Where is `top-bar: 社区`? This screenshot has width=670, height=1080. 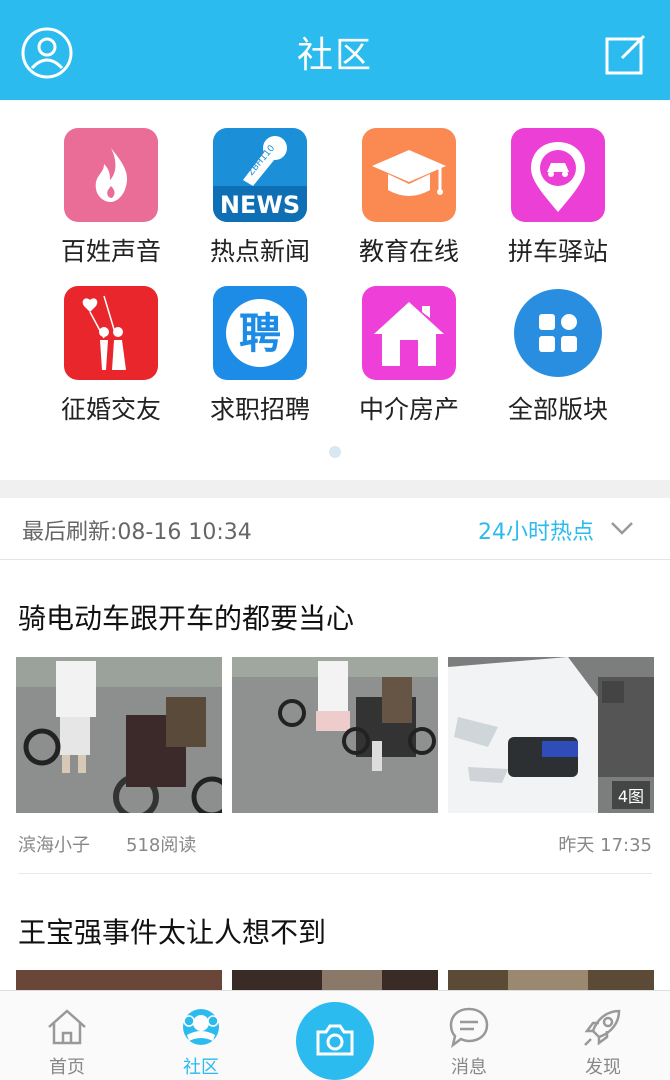 top-bar: 社区 is located at coordinates (335, 50).